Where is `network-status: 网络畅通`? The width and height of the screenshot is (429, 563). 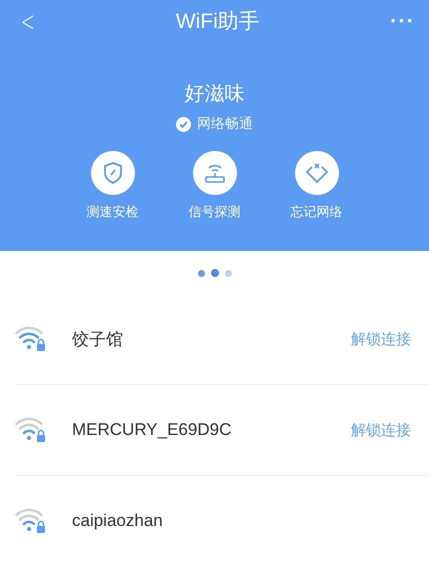
network-status: 网络畅通 is located at coordinates (225, 124).